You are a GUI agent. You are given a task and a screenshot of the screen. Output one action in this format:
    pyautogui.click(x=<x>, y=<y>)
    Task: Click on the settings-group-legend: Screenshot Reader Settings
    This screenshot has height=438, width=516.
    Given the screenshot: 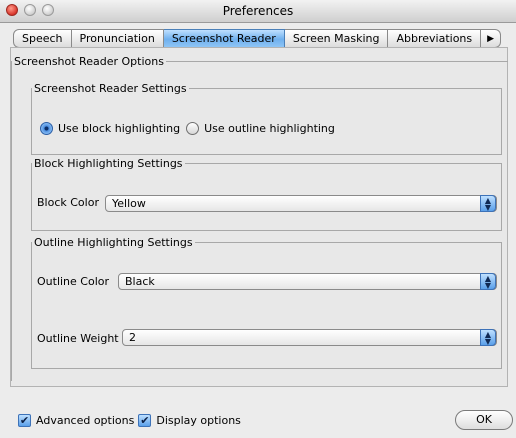 What is the action you would take?
    pyautogui.click(x=110, y=88)
    